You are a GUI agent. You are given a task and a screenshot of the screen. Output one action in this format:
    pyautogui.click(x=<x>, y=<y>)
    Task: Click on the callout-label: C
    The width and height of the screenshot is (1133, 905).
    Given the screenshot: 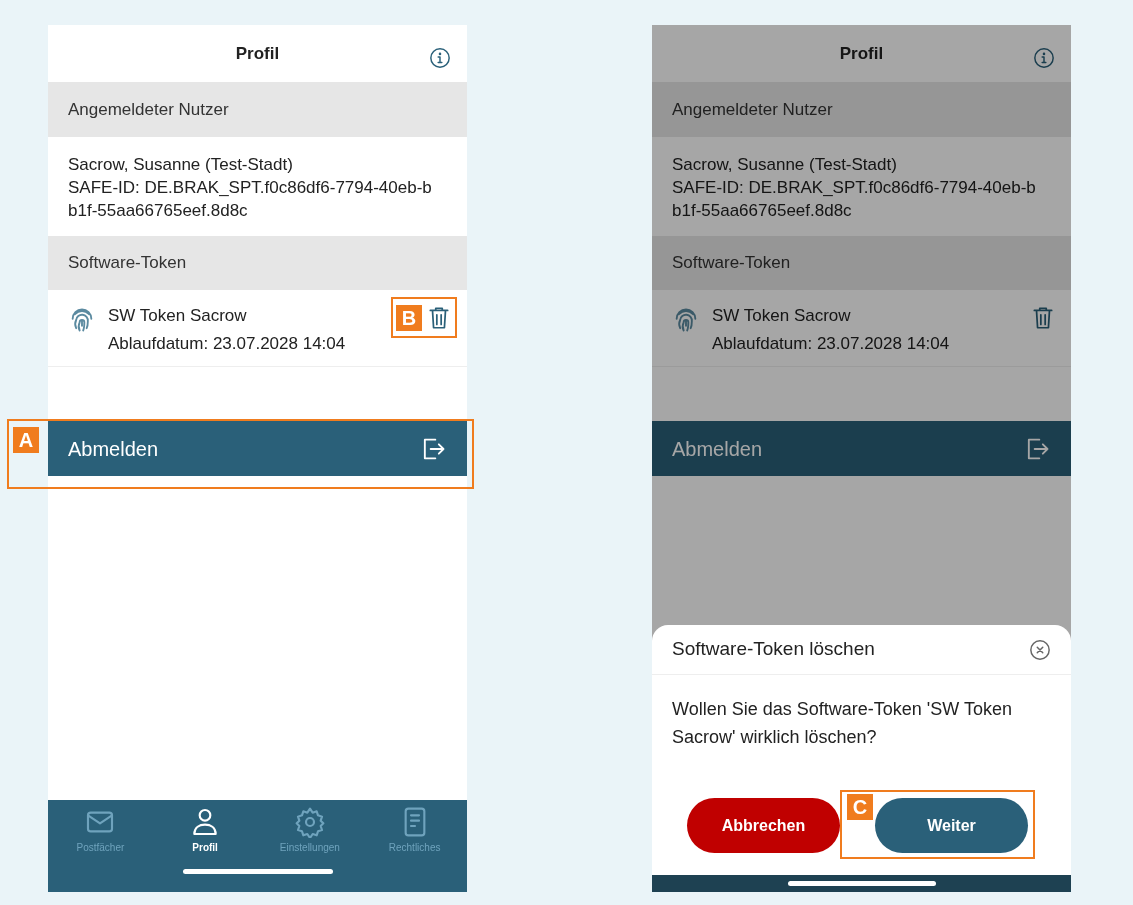 What is the action you would take?
    pyautogui.click(x=860, y=807)
    